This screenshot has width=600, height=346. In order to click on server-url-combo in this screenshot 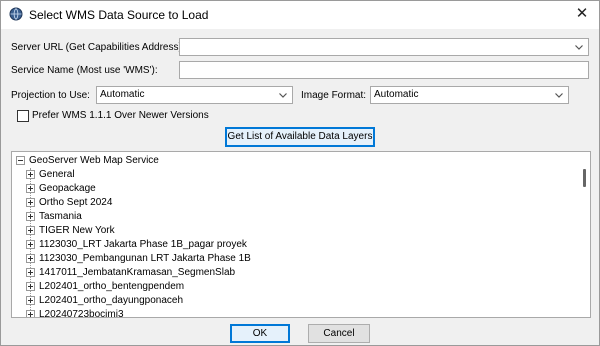, I will do `click(384, 47)`.